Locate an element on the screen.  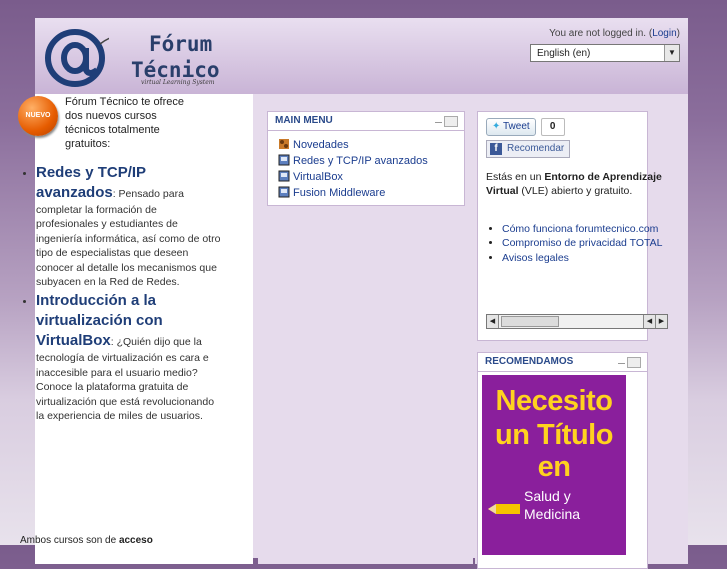
footer-bold: acceso is located at coordinates (135, 540).